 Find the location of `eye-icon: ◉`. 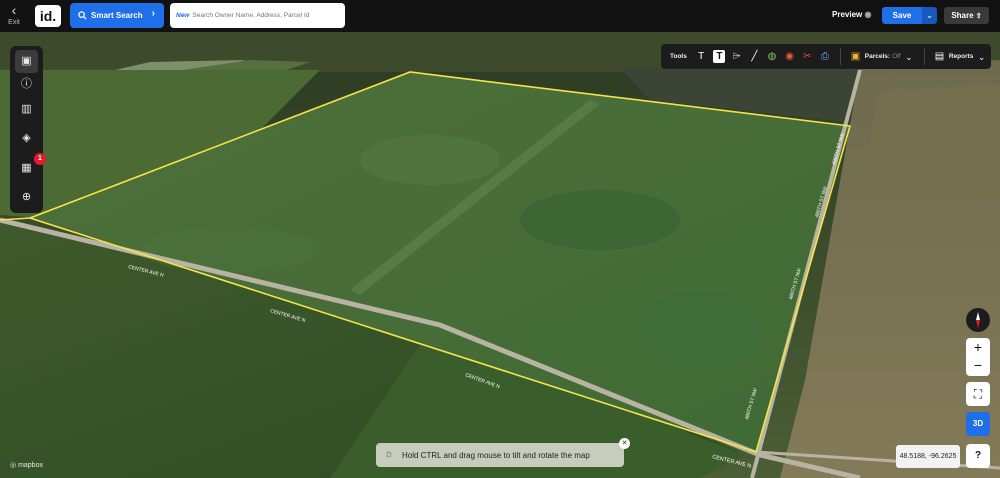

eye-icon: ◉ is located at coordinates (868, 14).